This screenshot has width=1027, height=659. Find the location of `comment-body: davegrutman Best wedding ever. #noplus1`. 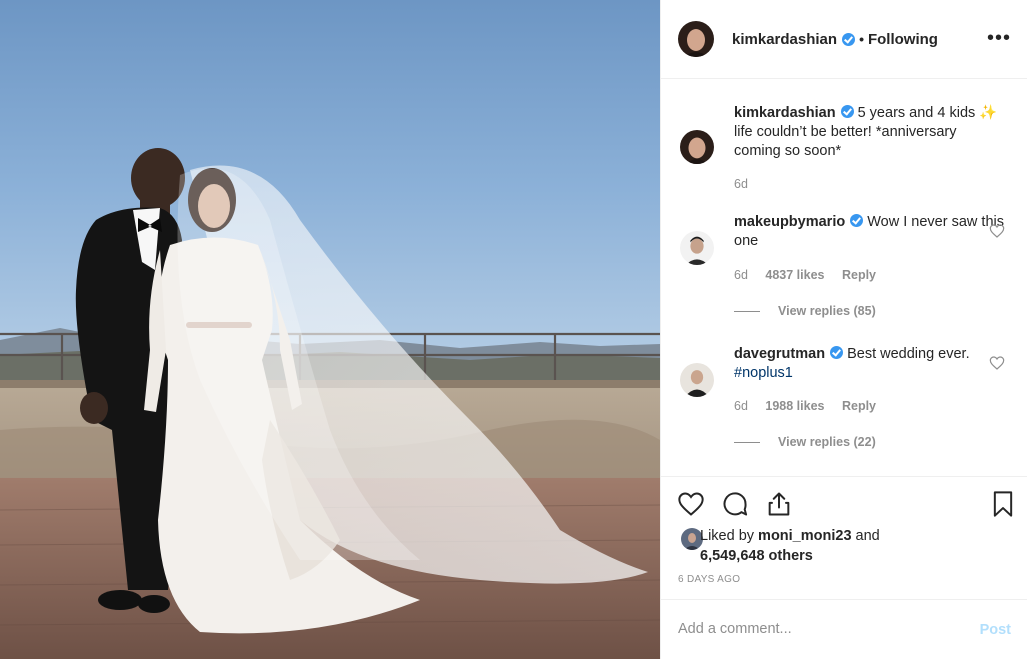

comment-body: davegrutman Best wedding ever. #noplus1 is located at coordinates (869, 364).